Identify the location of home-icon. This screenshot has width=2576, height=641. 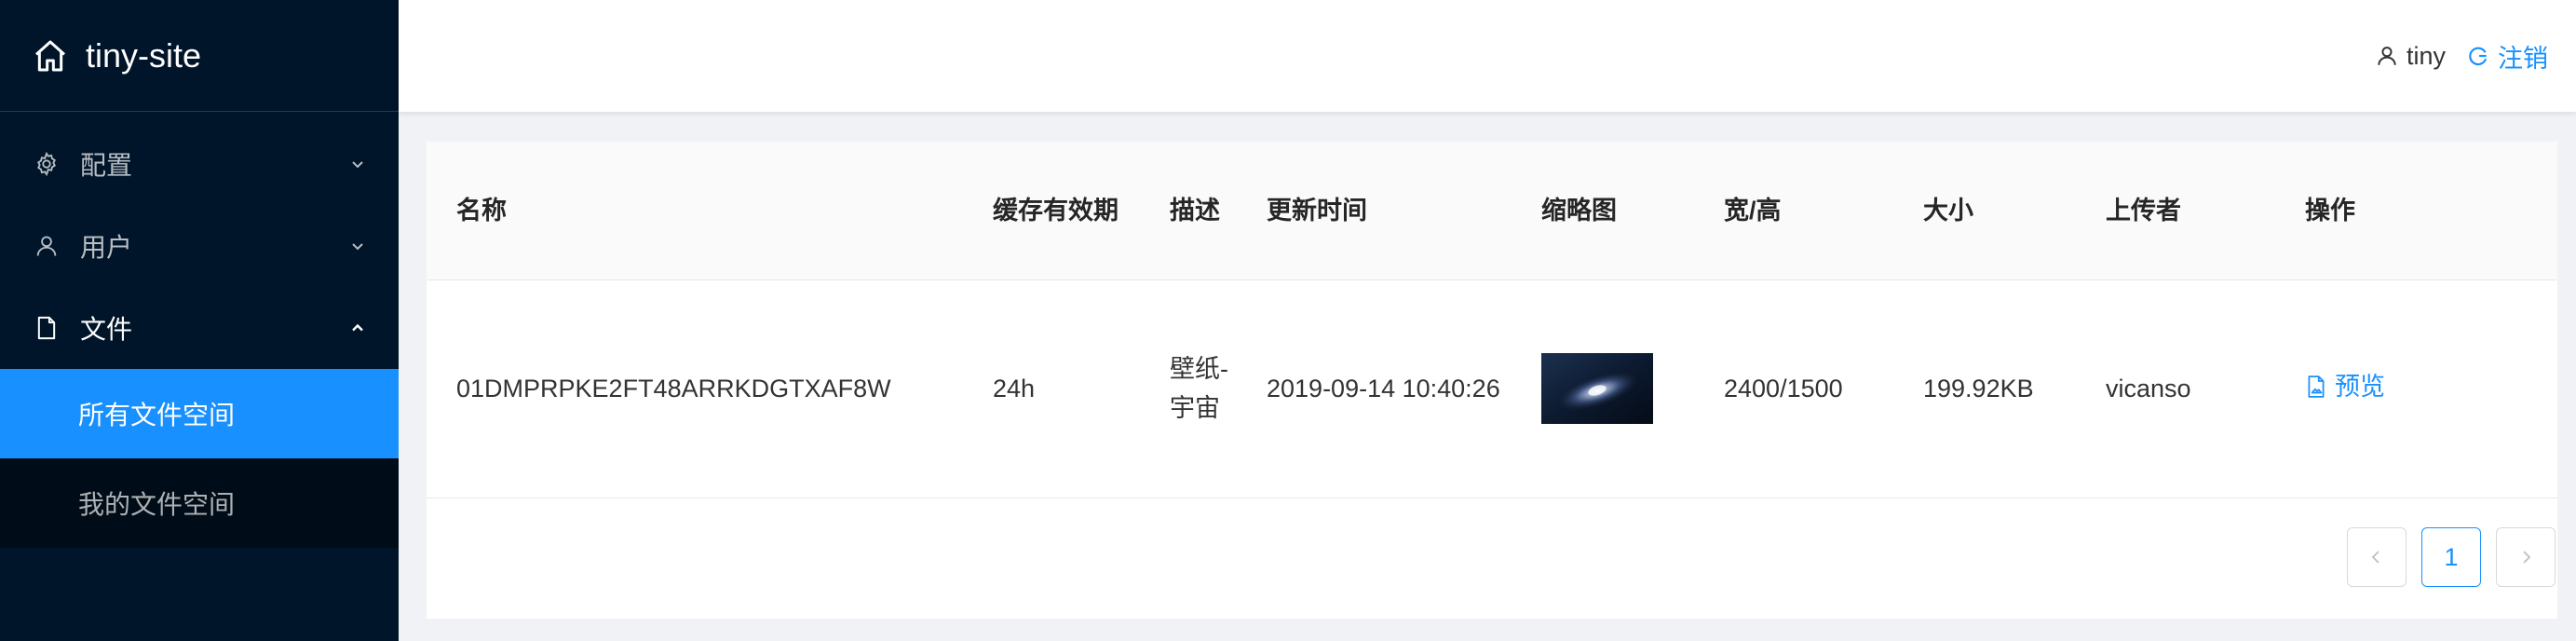
(50, 55).